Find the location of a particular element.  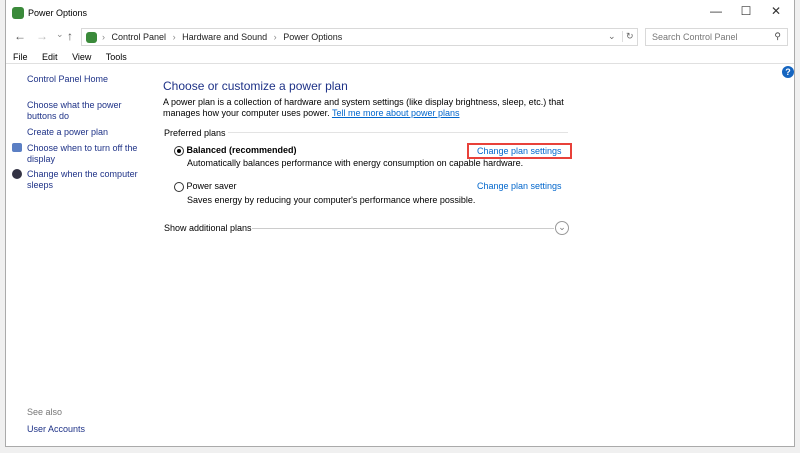

sidebar-turn-off-display: Choose when to turn off the display is located at coordinates (84, 154).